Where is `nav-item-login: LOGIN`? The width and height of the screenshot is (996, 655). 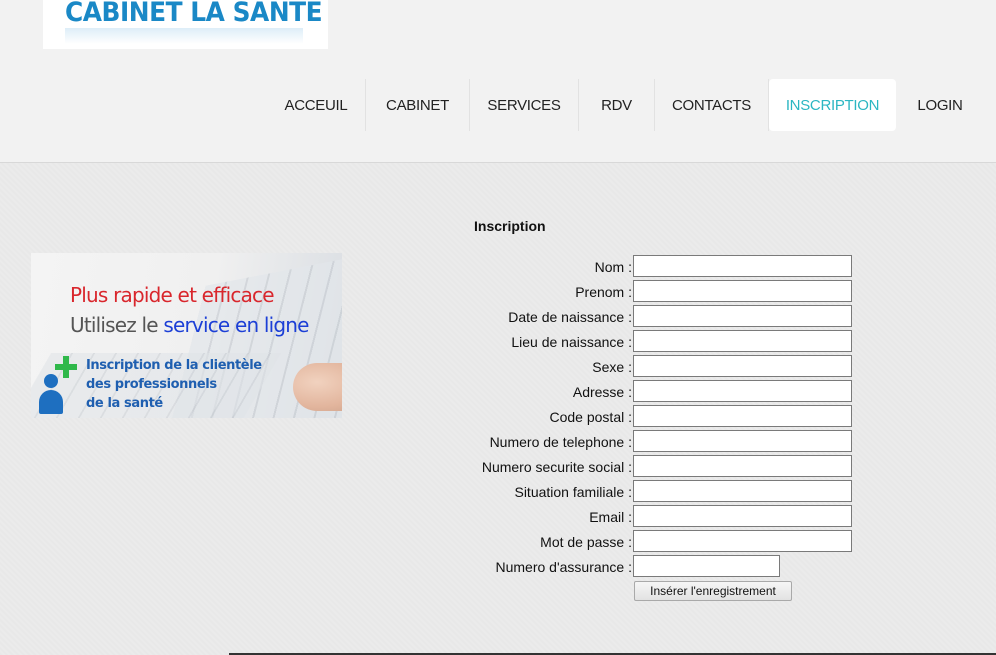
nav-item-login: LOGIN is located at coordinates (940, 105).